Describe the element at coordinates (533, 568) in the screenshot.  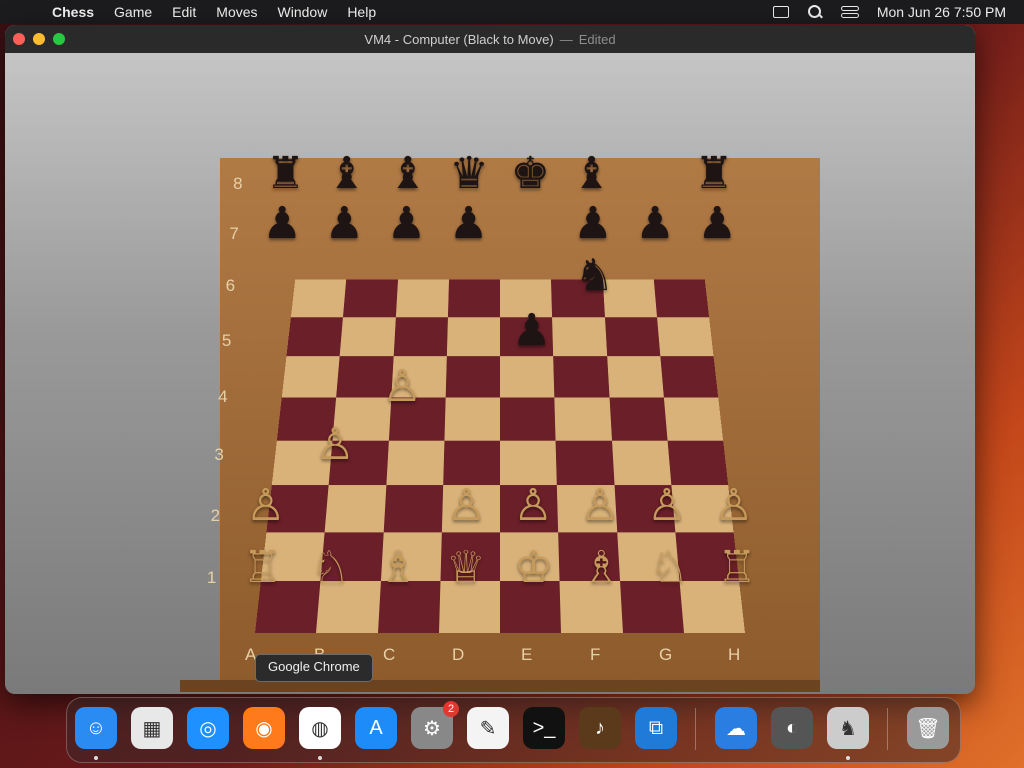
I see `chess-piece-white-e1: ♔` at that location.